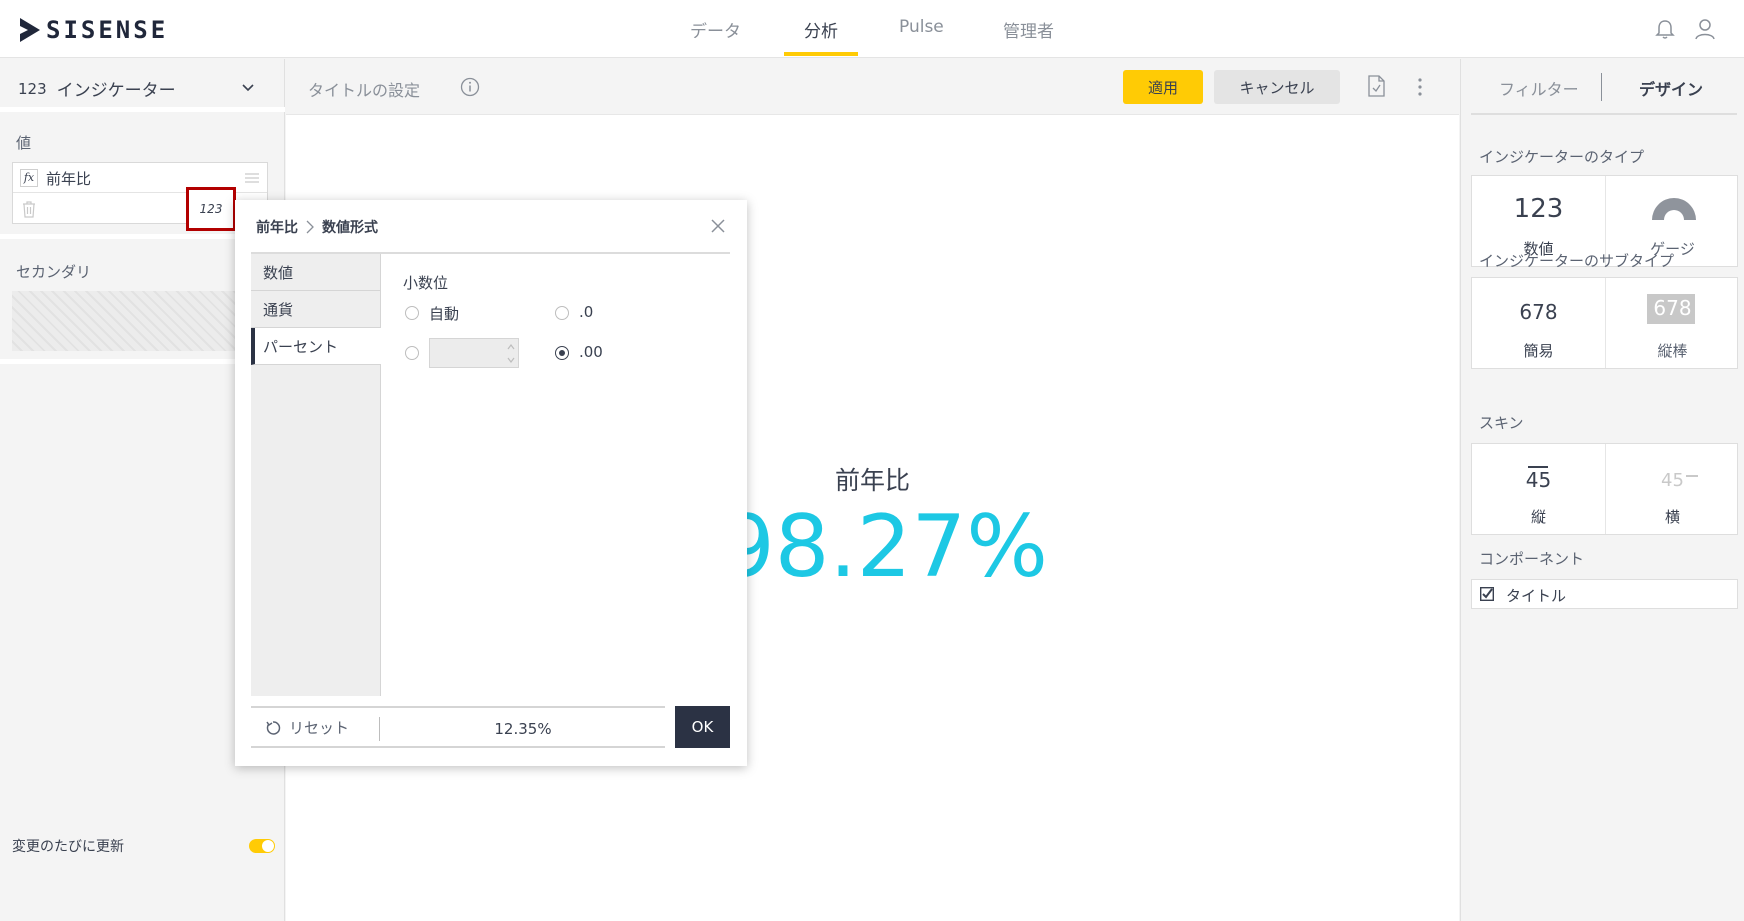  I want to click on info-icon, so click(470, 87).